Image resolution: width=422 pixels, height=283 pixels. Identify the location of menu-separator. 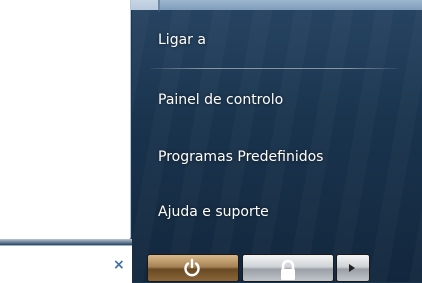
(274, 68).